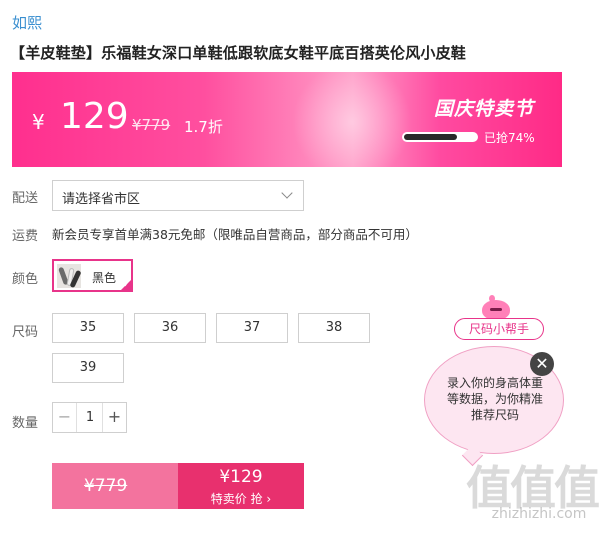 This screenshot has width=614, height=536. I want to click on close-icon: ✕, so click(542, 364).